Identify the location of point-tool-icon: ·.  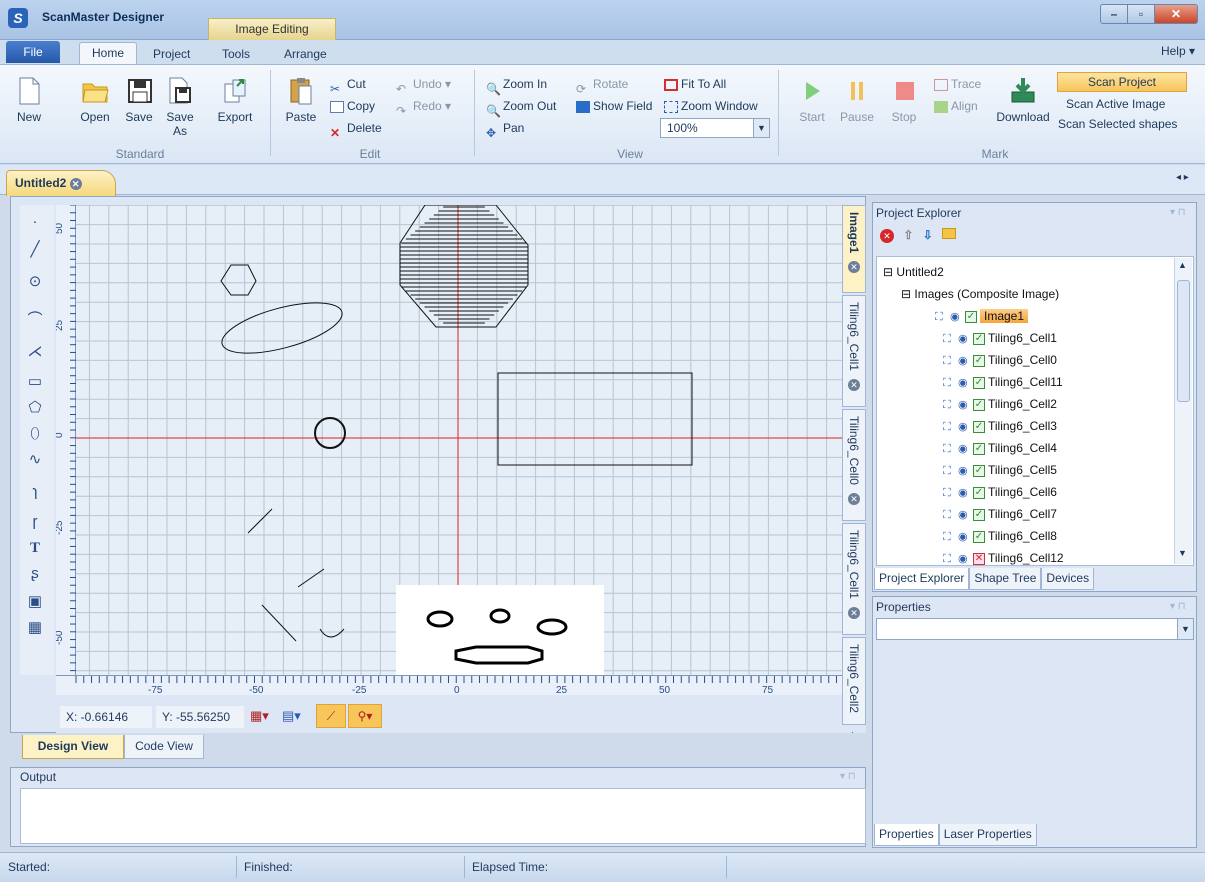
(35, 222).